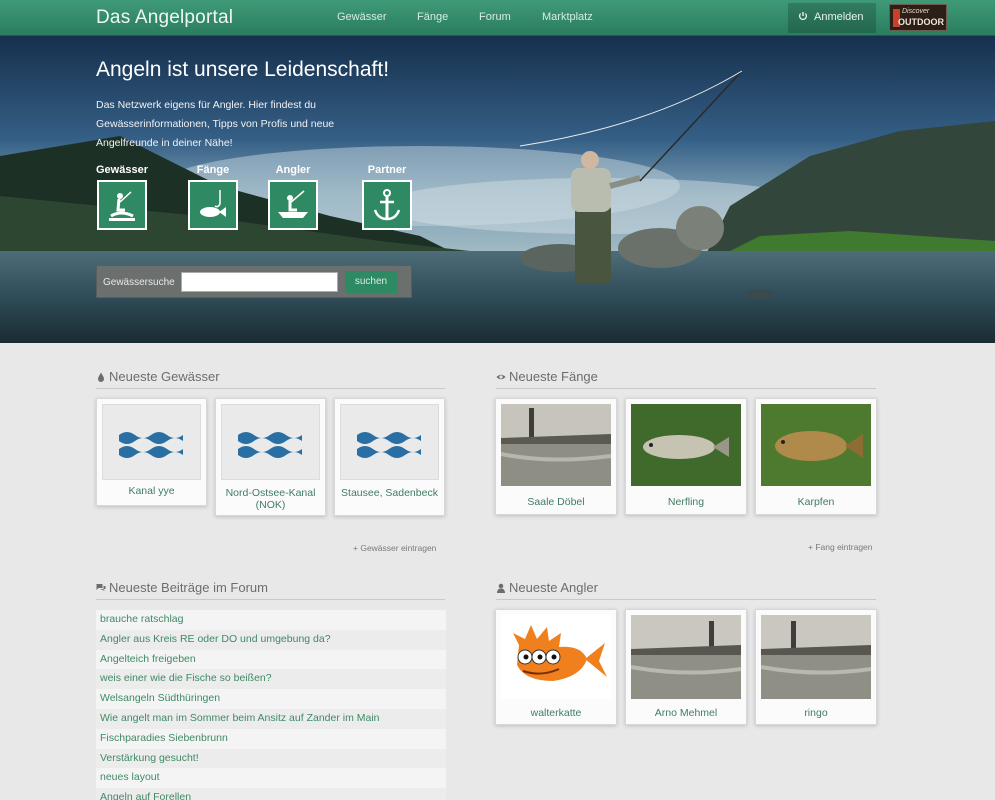 The image size is (995, 800). I want to click on angler-card: walterkatte, so click(556, 667).